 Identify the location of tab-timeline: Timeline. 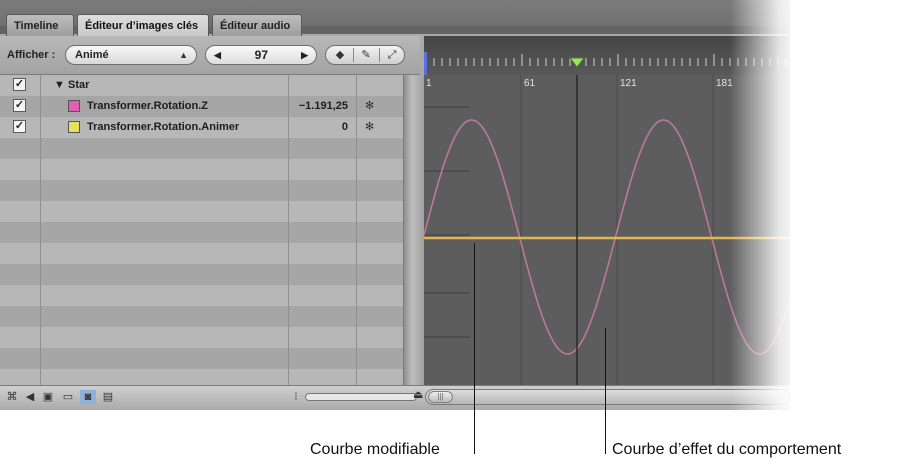
(40, 25).